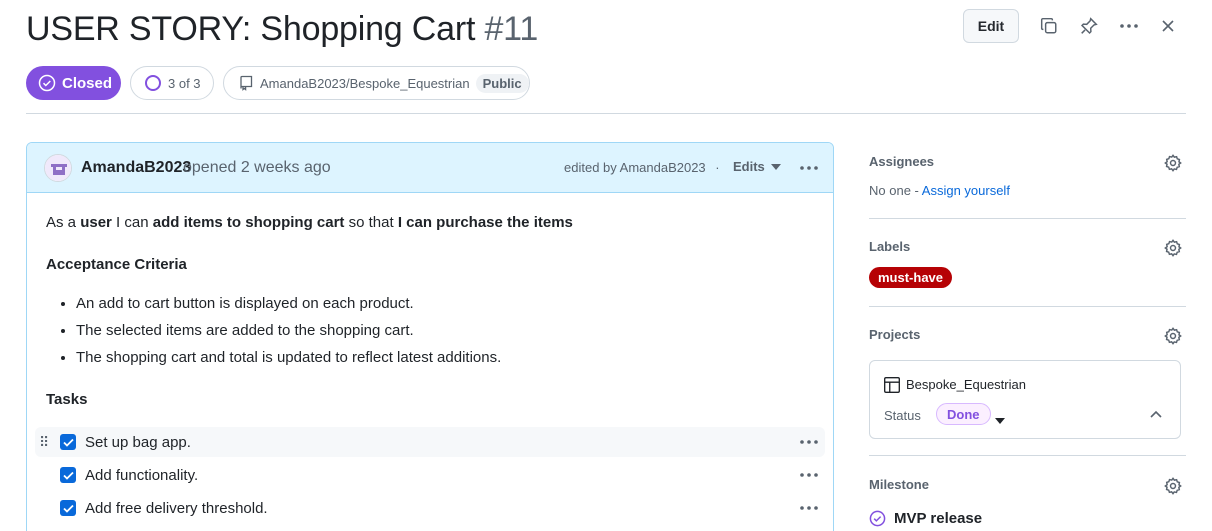 Image resolution: width=1212 pixels, height=531 pixels. What do you see at coordinates (899, 484) in the screenshot?
I see `milestone-title: Milestone` at bounding box center [899, 484].